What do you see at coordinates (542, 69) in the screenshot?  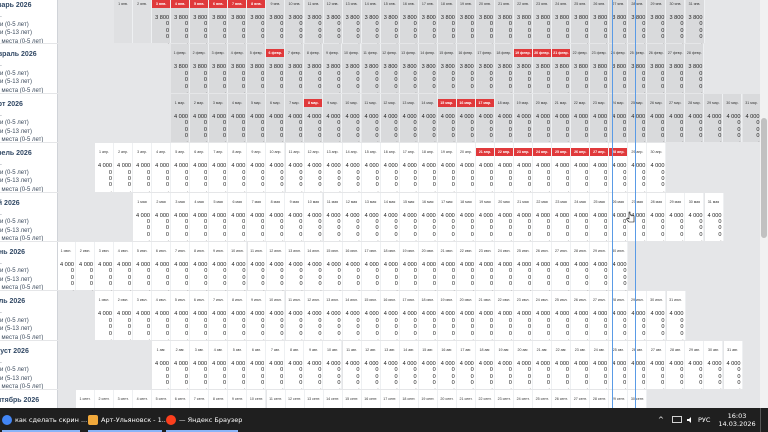 I see `day-cell: 20 февр. 3 800 0 0 0-` at bounding box center [542, 69].